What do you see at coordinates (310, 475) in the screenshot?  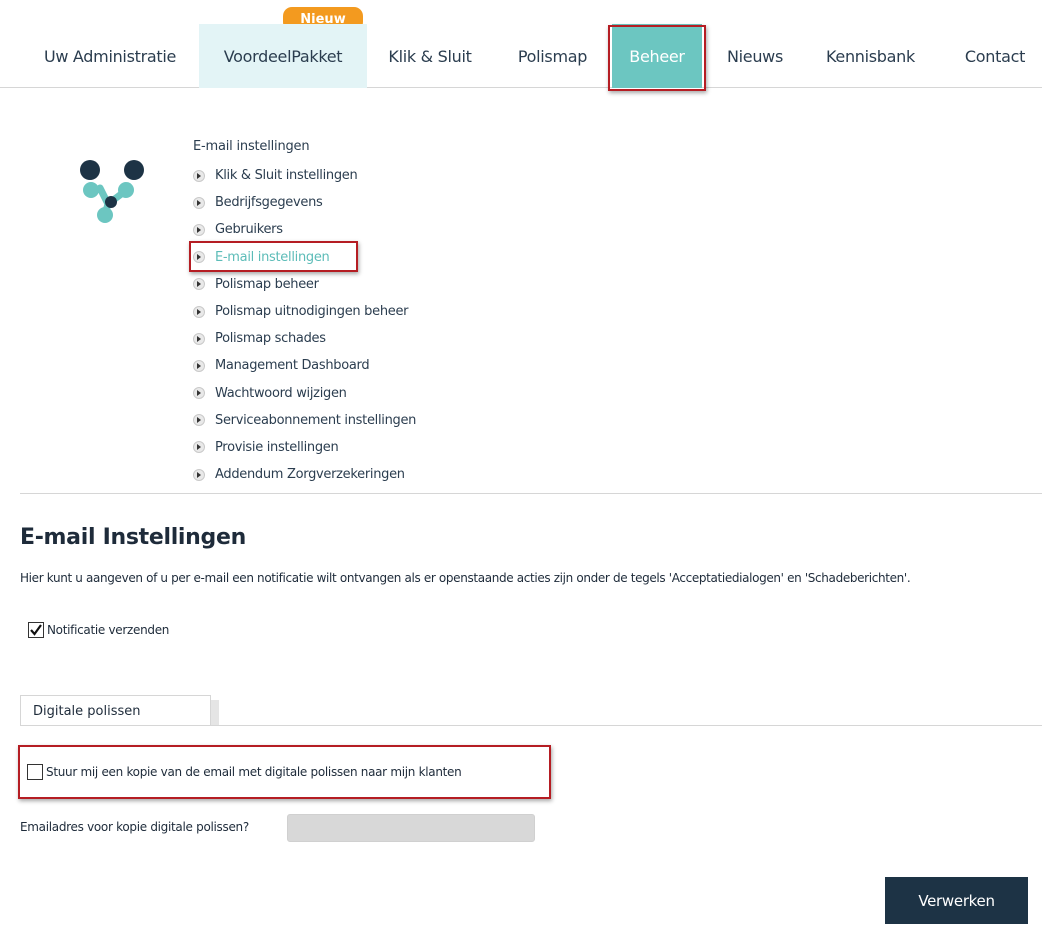 I see `submenu-item-label: Addendum Zorgverzekeringen` at bounding box center [310, 475].